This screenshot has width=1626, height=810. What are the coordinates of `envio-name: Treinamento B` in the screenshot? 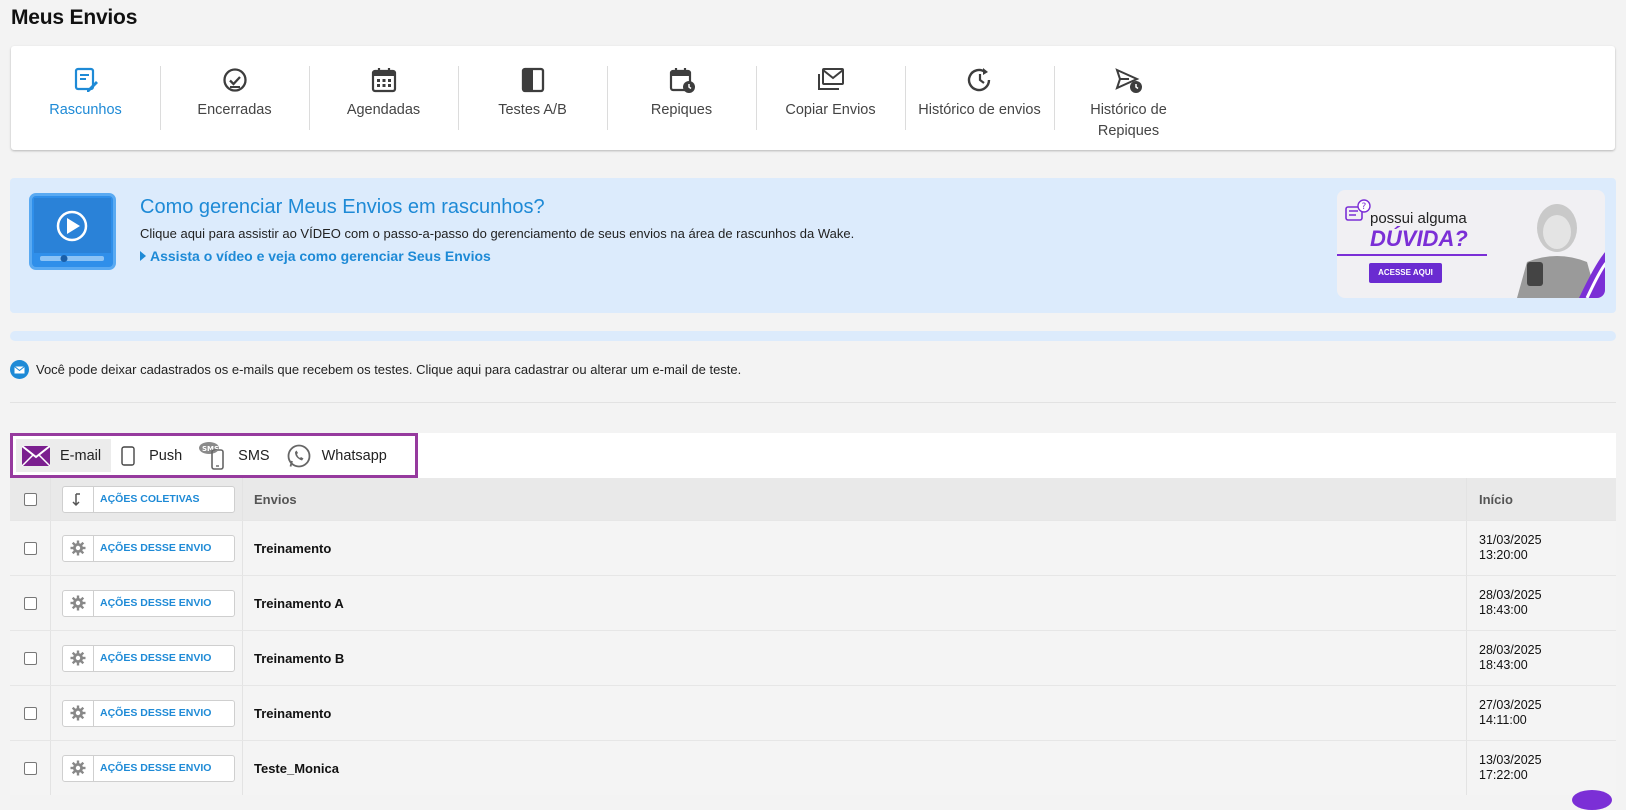 It's located at (854, 658).